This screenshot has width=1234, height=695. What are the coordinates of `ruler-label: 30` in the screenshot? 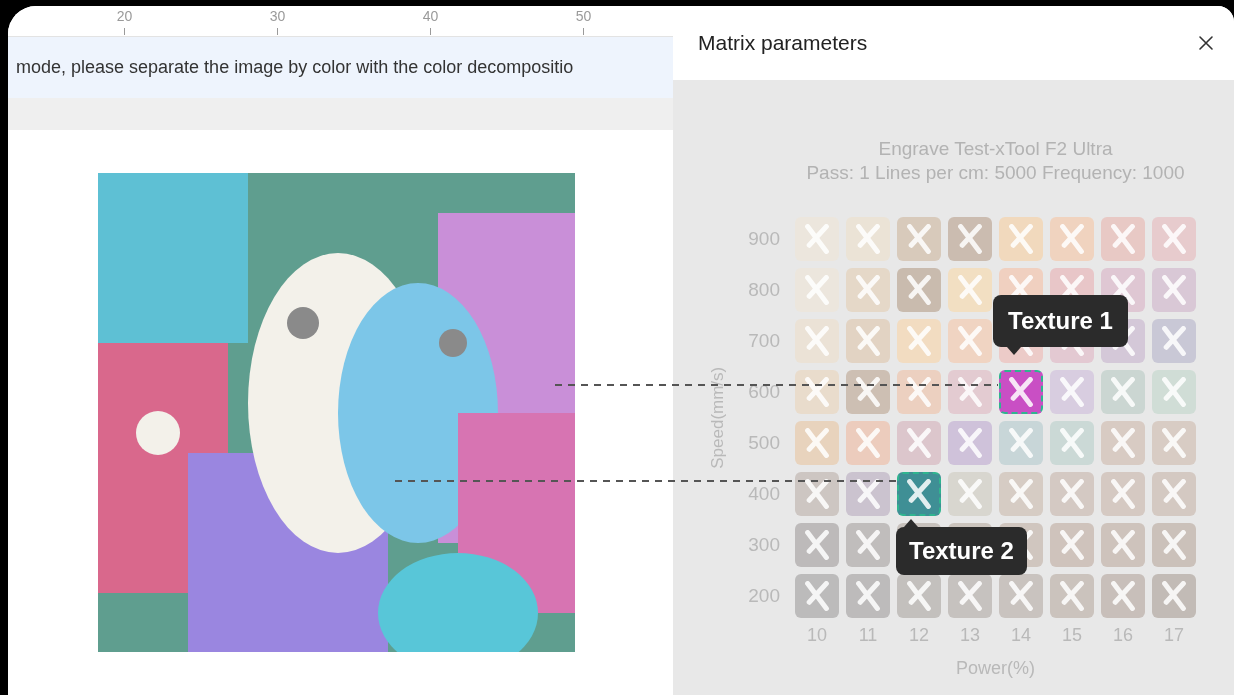 It's located at (277, 16).